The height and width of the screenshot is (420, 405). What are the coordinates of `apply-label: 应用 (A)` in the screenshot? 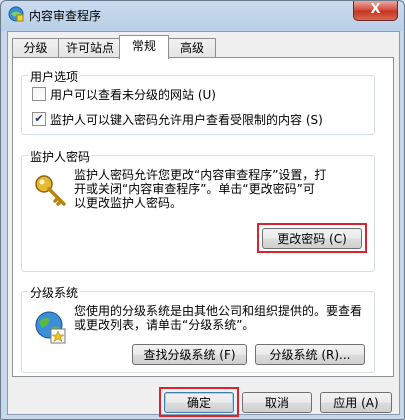 It's located at (356, 403).